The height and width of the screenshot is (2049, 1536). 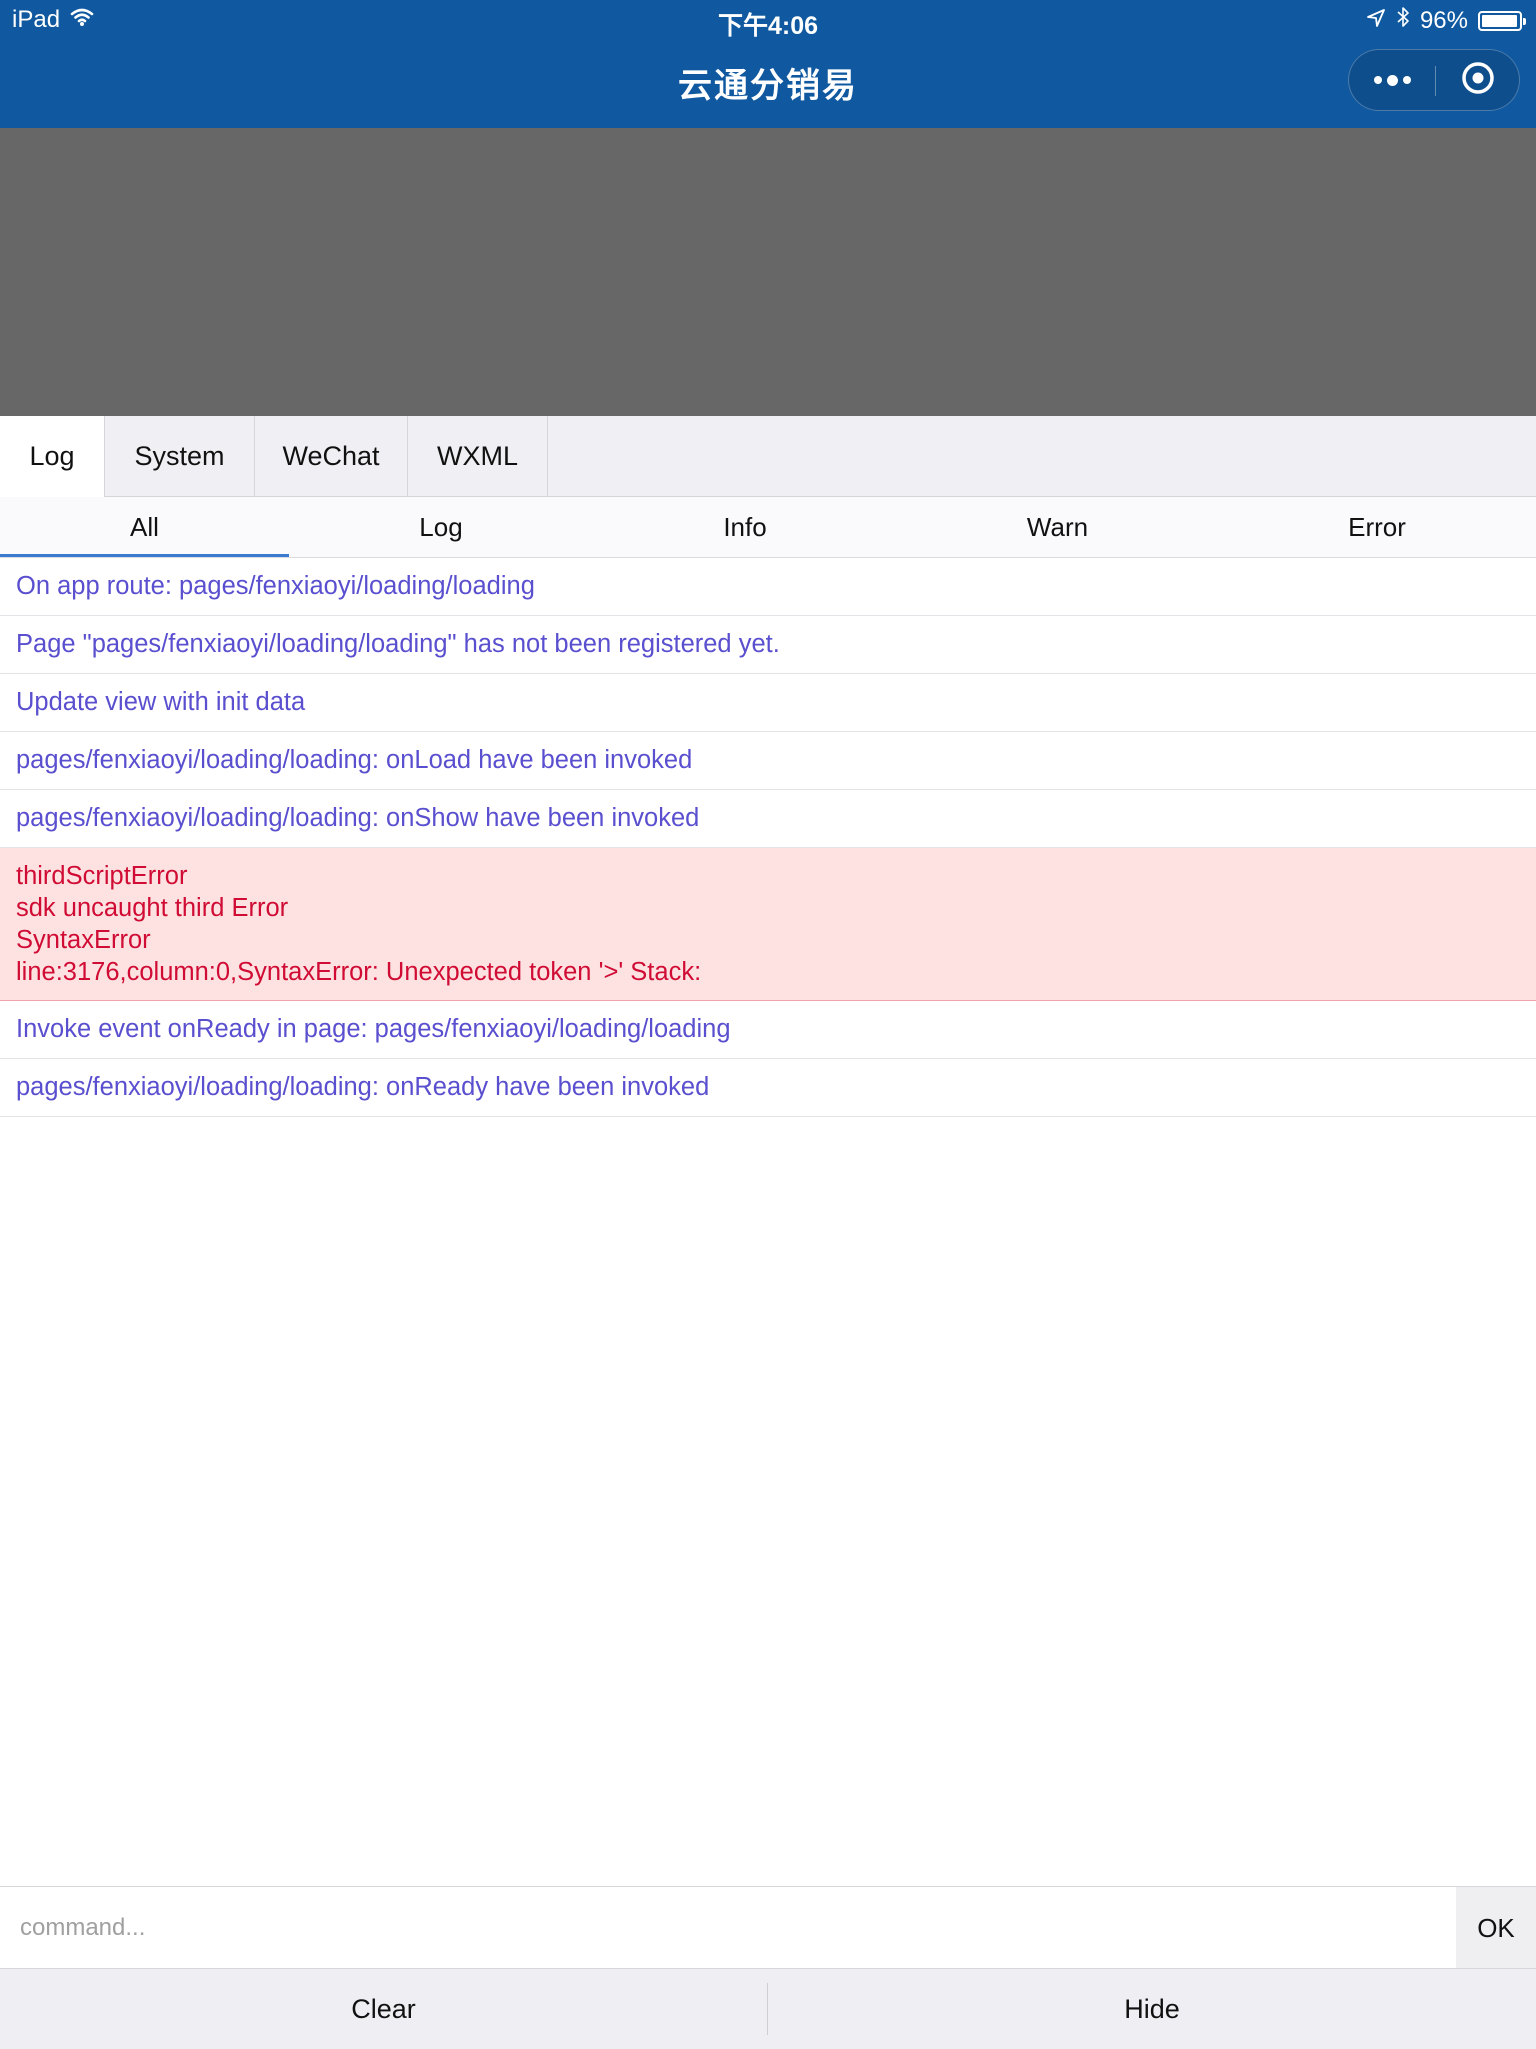 I want to click on error-line: thirdScriptError, so click(x=102, y=876).